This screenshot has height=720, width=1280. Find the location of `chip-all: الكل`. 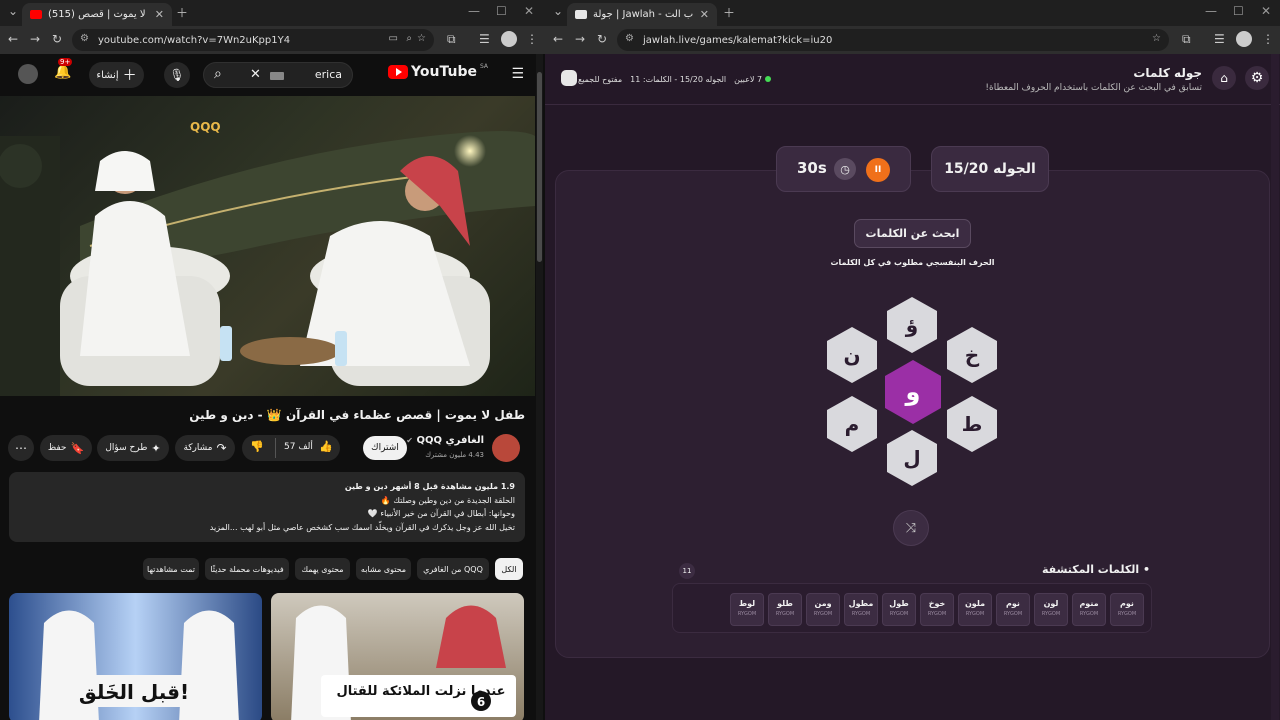

chip-all: الكل is located at coordinates (509, 569).